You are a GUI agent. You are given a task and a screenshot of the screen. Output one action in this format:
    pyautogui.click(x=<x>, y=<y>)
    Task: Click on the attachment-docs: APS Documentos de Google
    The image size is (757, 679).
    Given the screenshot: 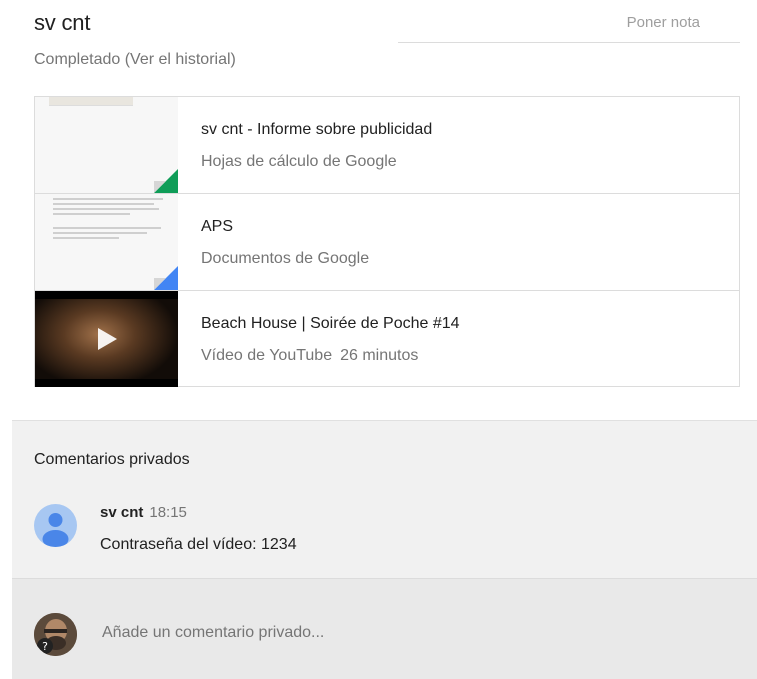 What is the action you would take?
    pyautogui.click(x=387, y=241)
    